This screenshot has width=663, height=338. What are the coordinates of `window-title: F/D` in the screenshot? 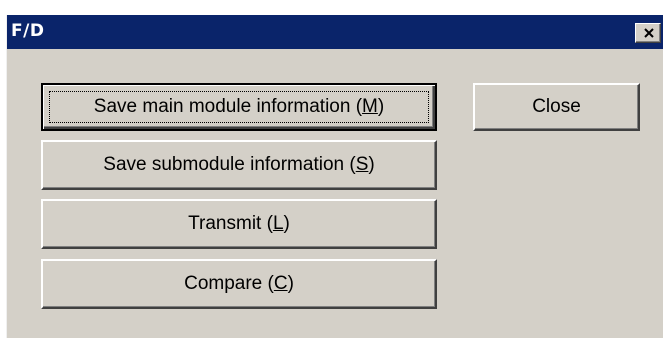 It's located at (28, 31).